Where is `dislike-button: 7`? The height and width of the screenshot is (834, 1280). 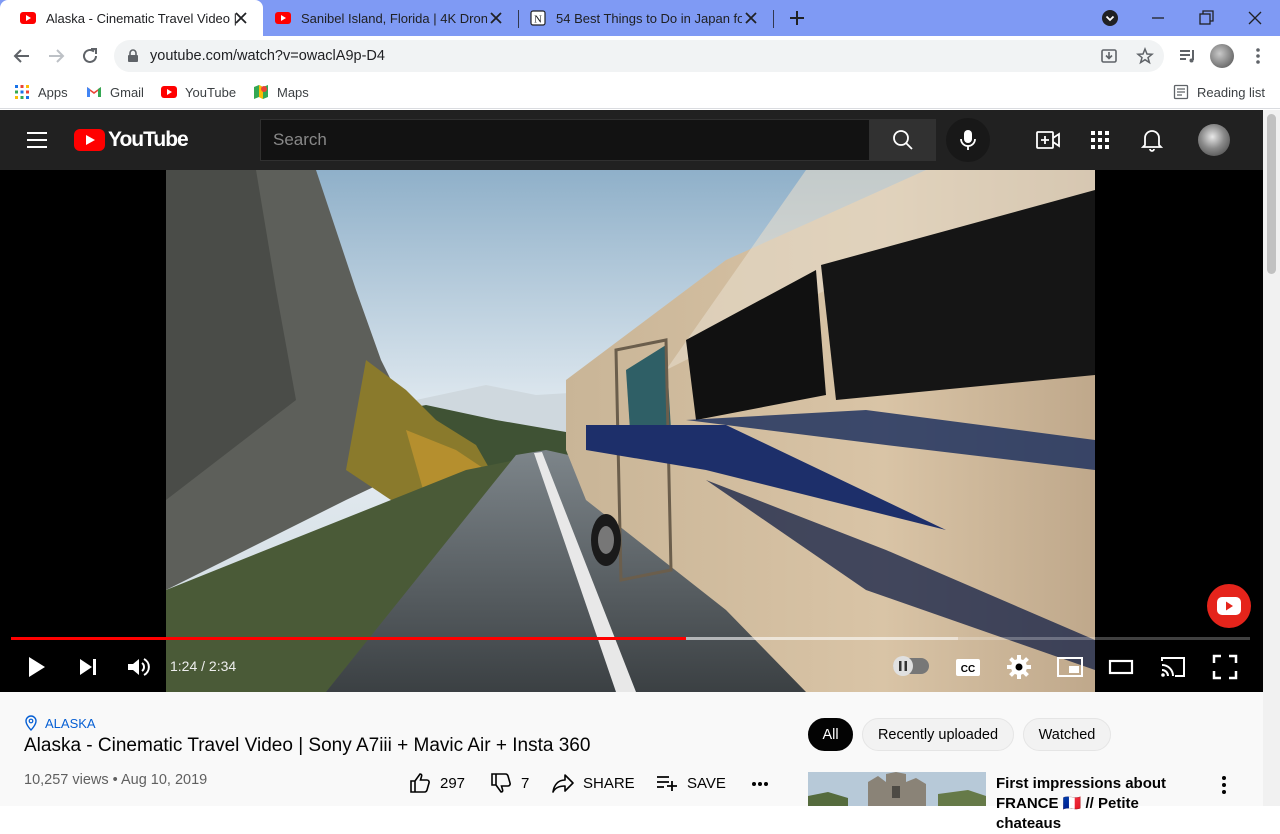 dislike-button: 7 is located at coordinates (509, 783).